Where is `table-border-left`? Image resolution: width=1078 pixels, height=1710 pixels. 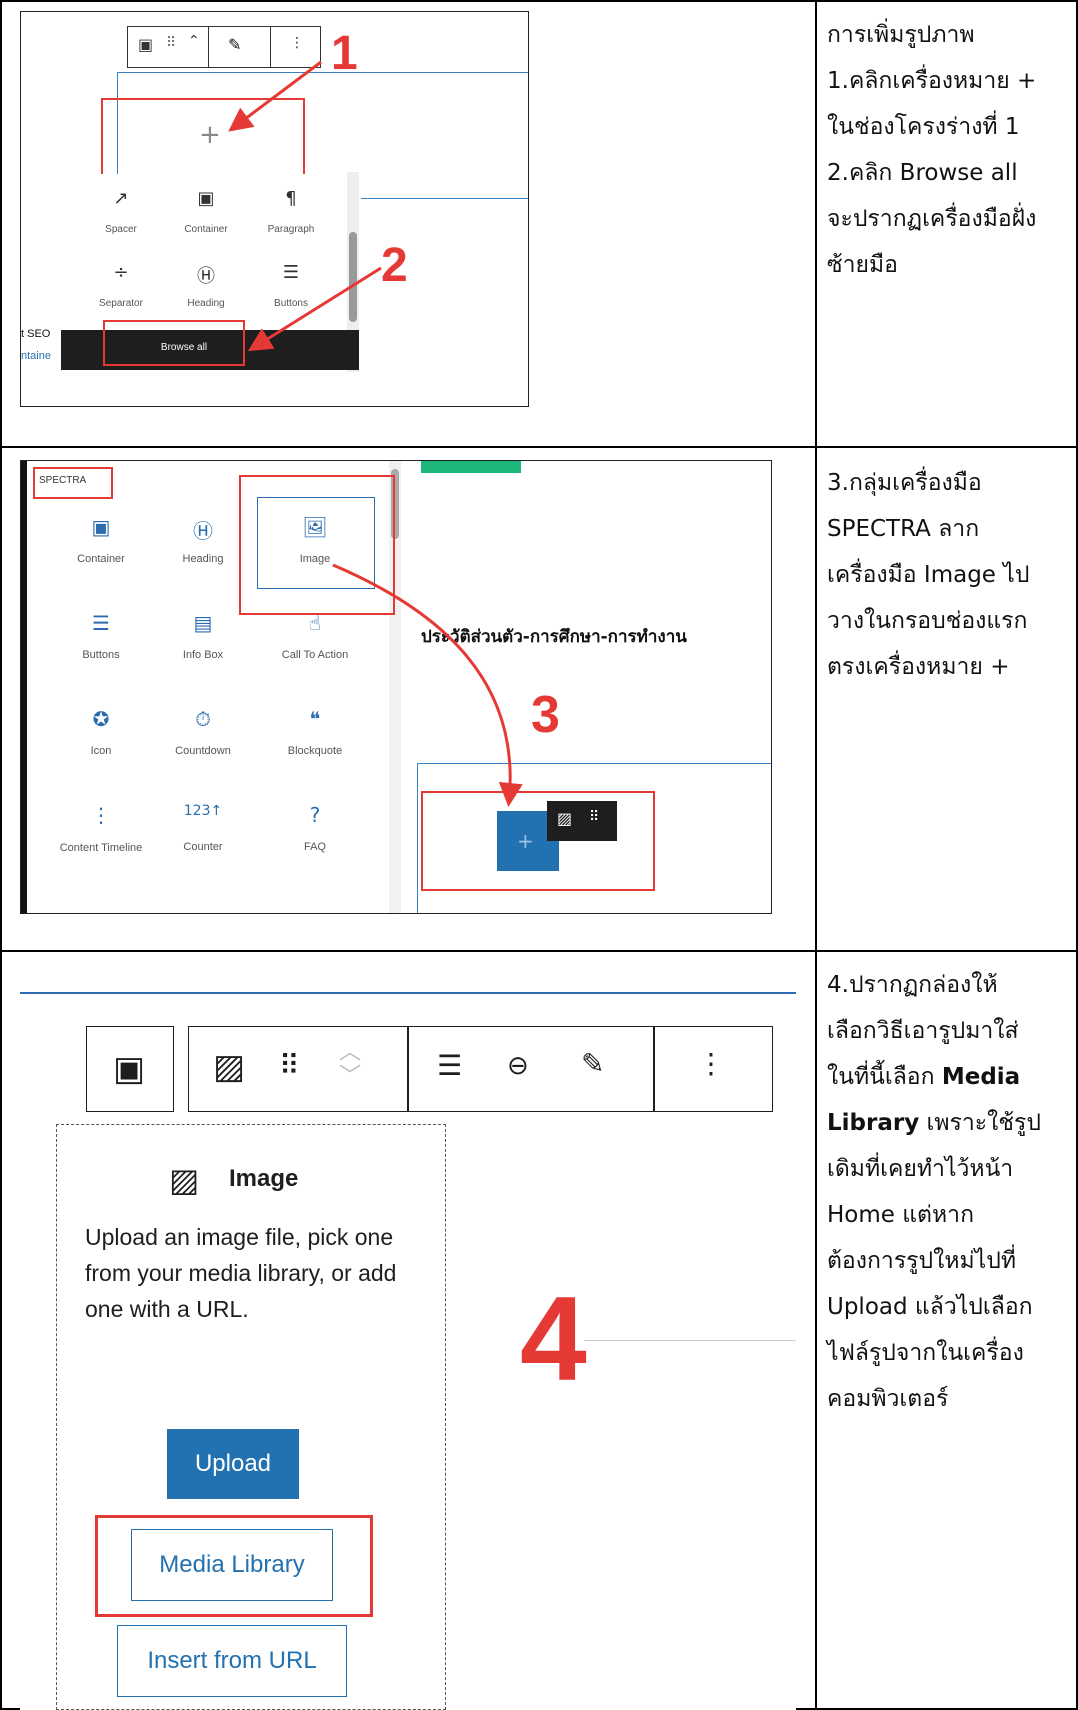 table-border-left is located at coordinates (1, 855).